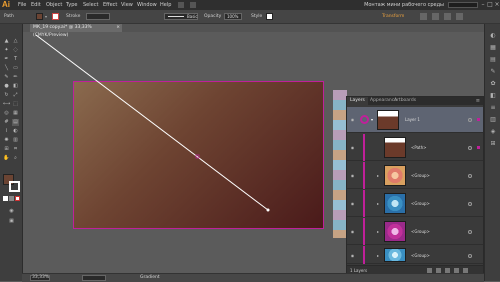  Describe the element at coordinates (493, 84) in the screenshot. I see `symbols-panel-icon: ✿` at that location.